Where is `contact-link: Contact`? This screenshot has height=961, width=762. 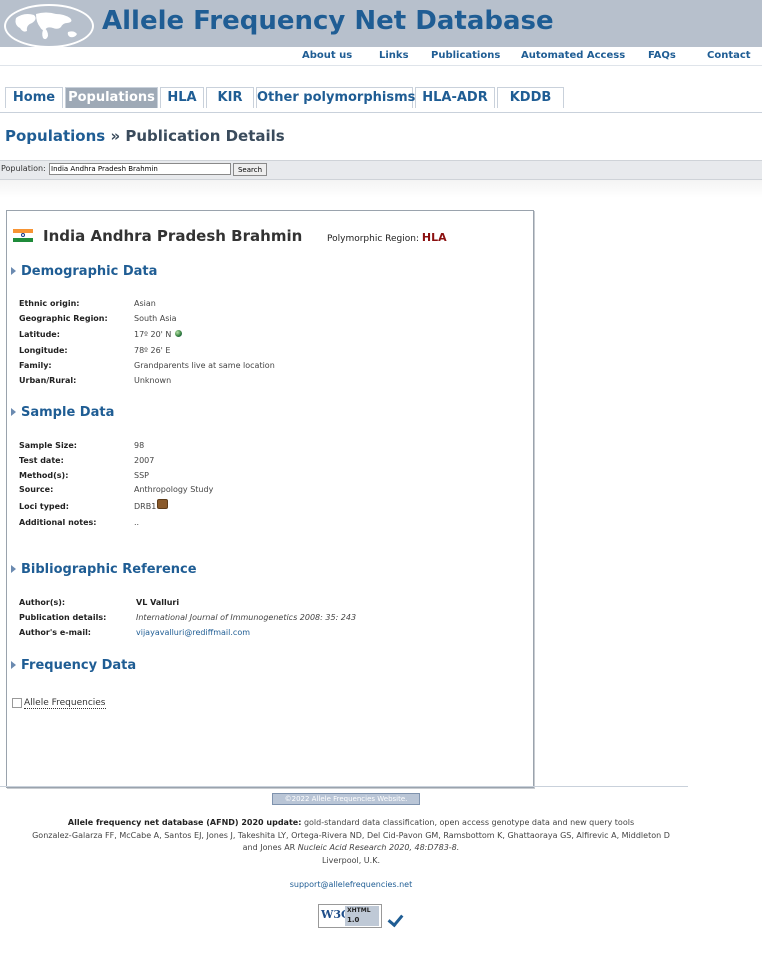 contact-link: Contact is located at coordinates (729, 55).